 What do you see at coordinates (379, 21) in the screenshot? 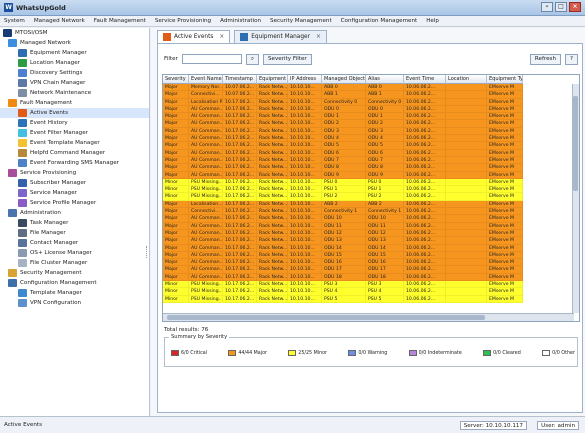
I see `menu-configuration-management: Configuration Management` at bounding box center [379, 21].